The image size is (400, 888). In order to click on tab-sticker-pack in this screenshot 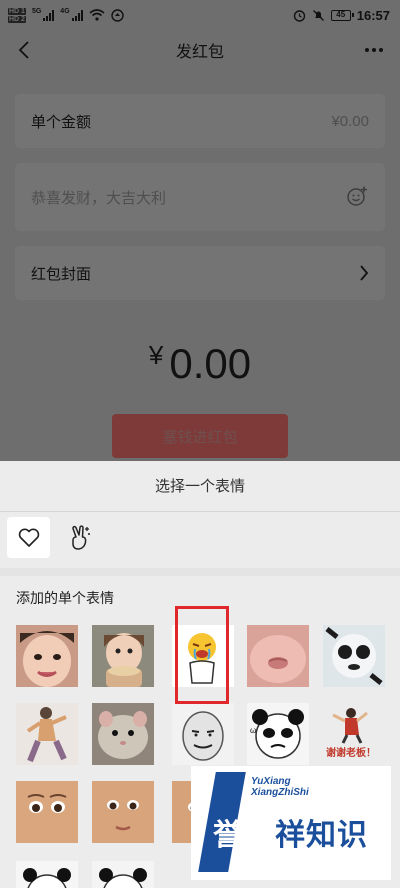, I will do `click(79, 537)`.